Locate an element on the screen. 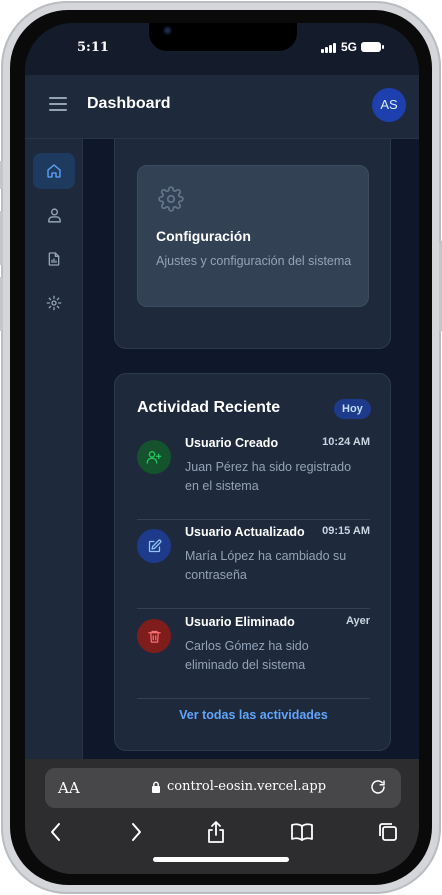  book-icon is located at coordinates (302, 832).